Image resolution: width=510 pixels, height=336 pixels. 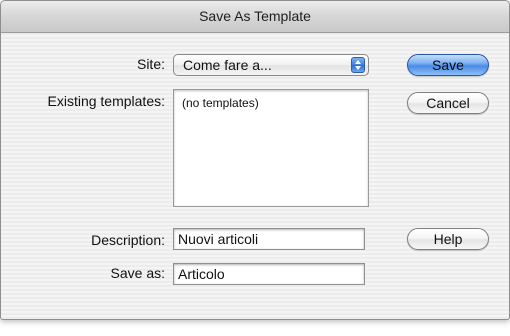 I want to click on help-button: Help, so click(x=448, y=239).